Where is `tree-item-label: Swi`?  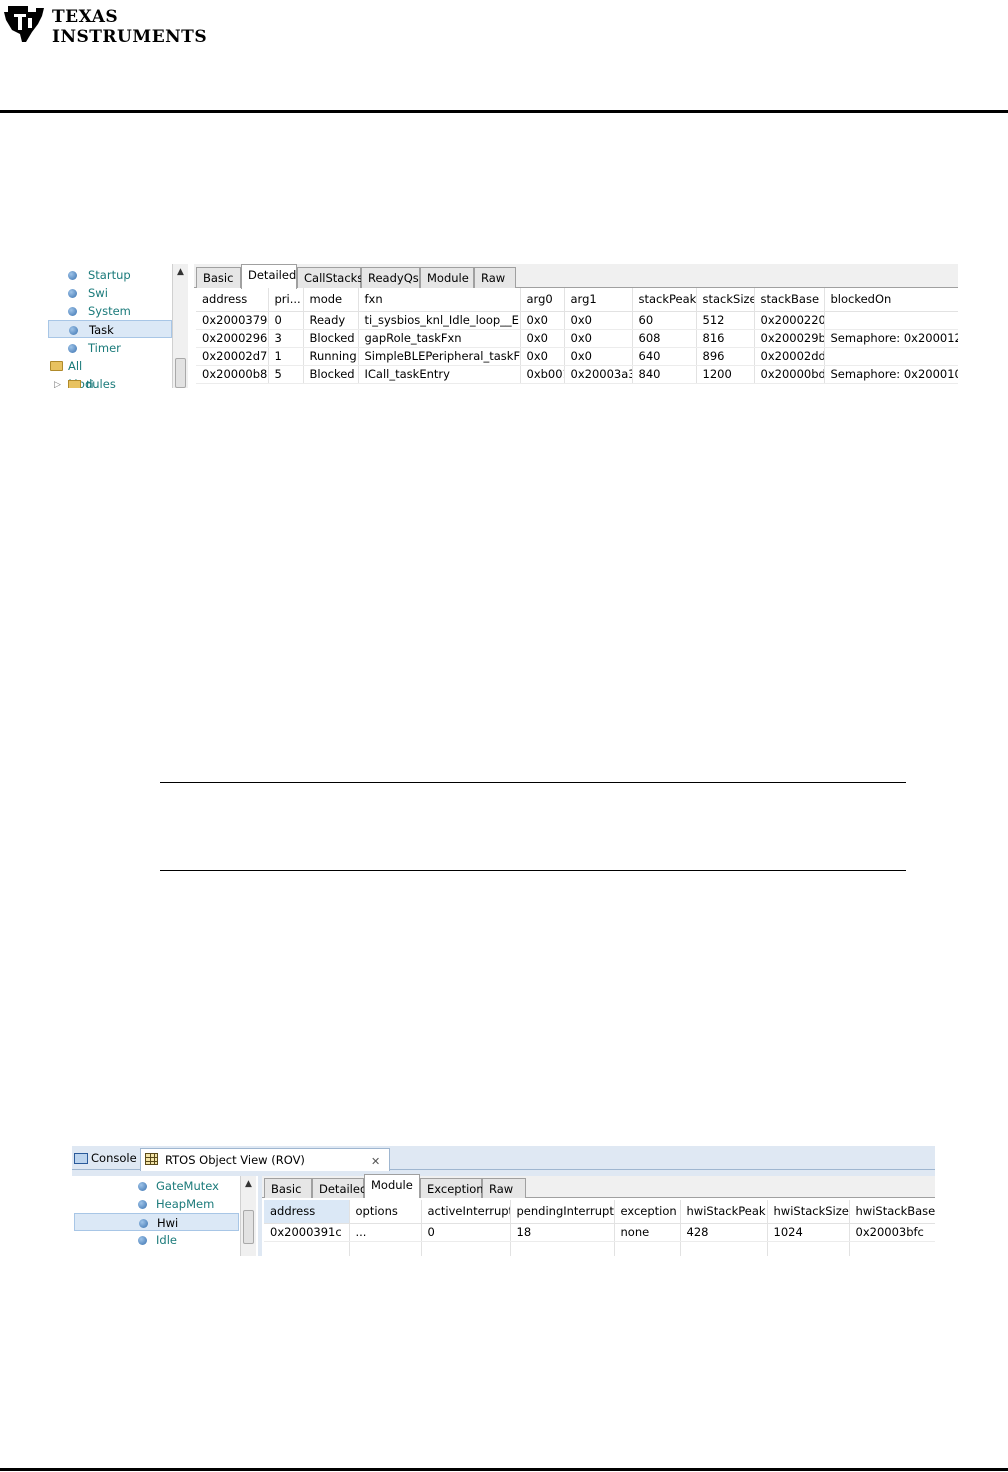
tree-item-label: Swi is located at coordinates (98, 293).